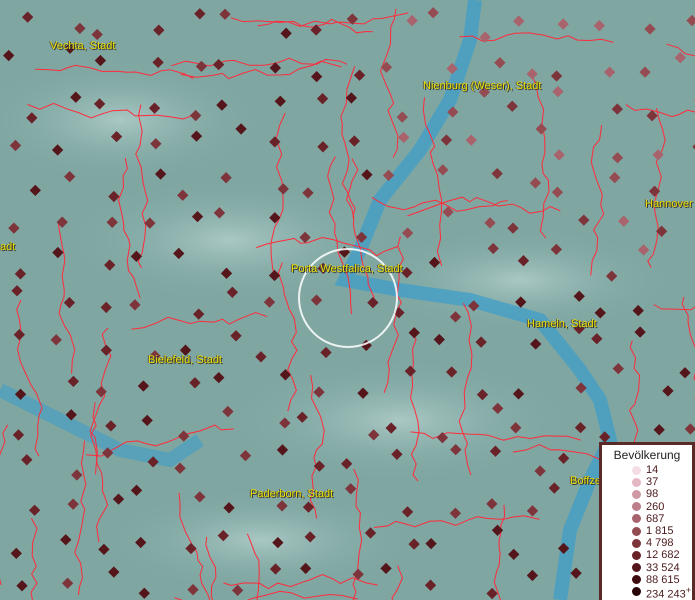 This screenshot has height=600, width=695. What do you see at coordinates (652, 482) in the screenshot?
I see `legend-value: 37` at bounding box center [652, 482].